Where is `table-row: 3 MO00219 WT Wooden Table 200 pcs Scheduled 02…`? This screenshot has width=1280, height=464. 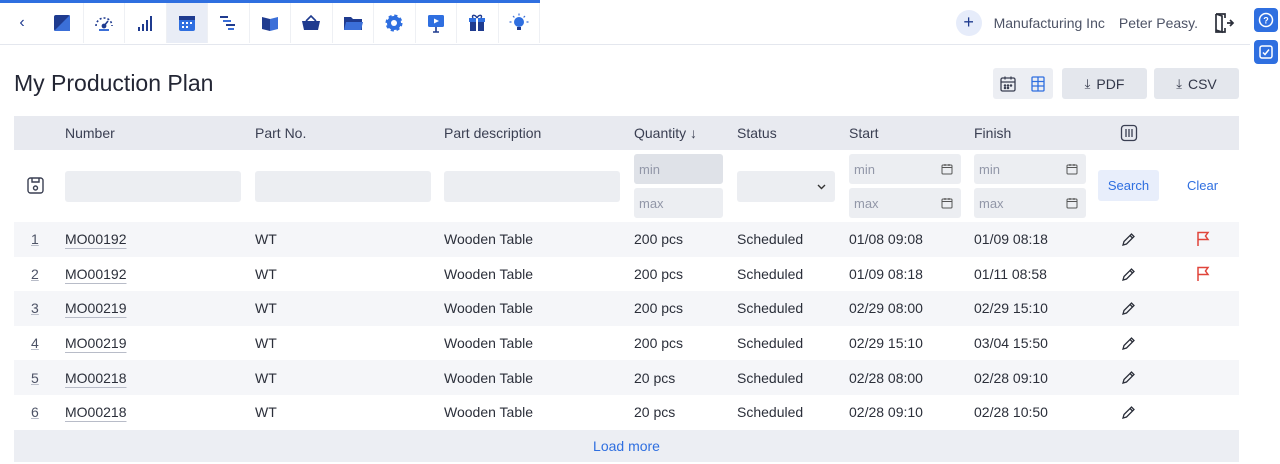
table-row: 3 MO00219 WT Wooden Table 200 pcs Scheduled 02… is located at coordinates (626, 308).